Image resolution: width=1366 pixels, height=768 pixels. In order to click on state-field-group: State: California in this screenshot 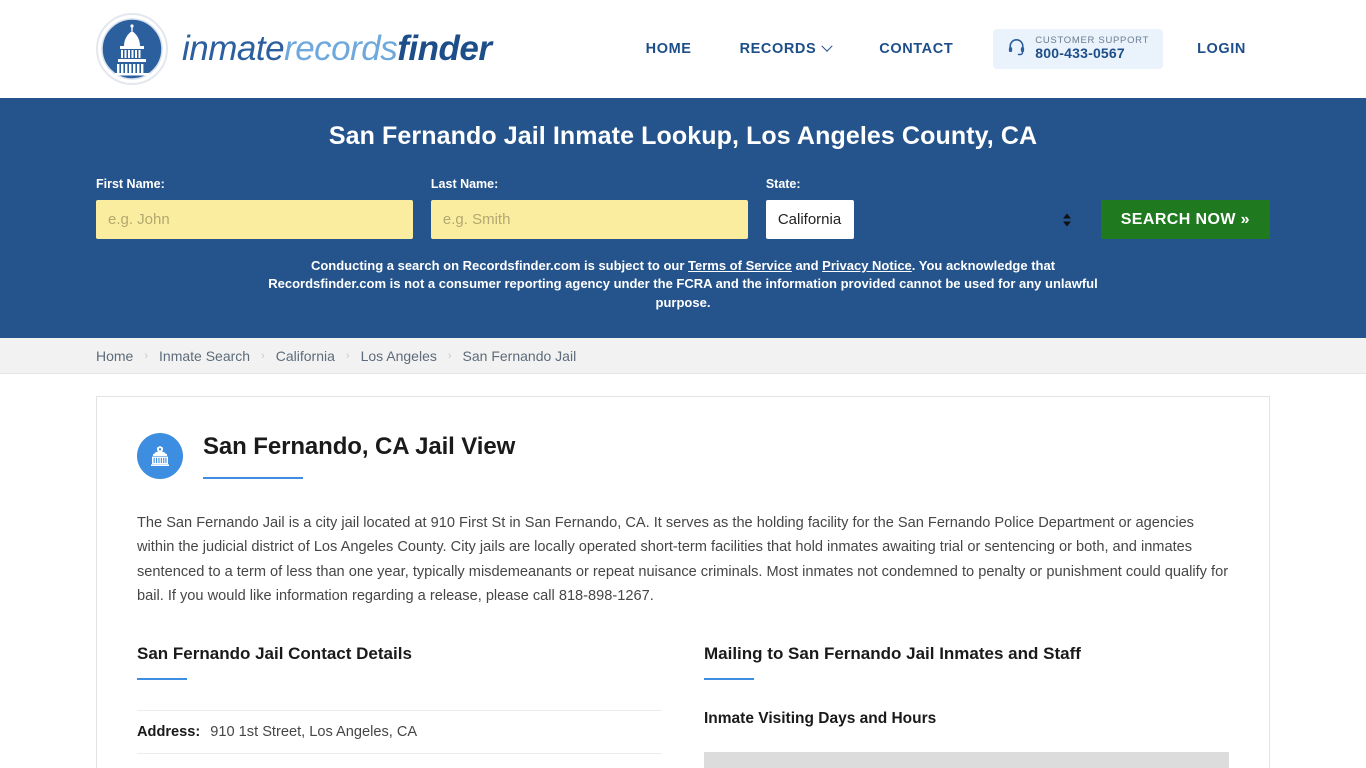, I will do `click(924, 208)`.